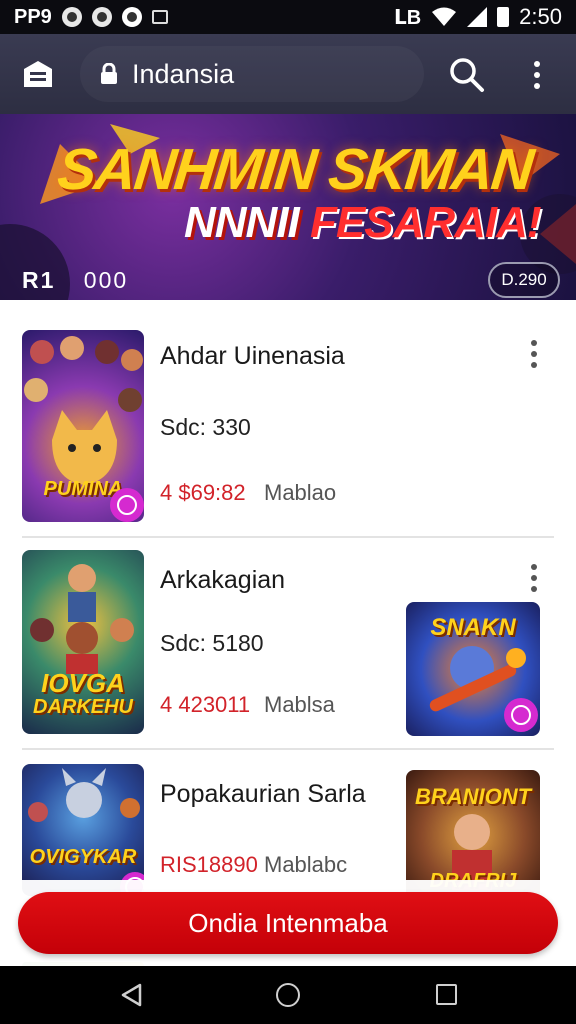 The width and height of the screenshot is (576, 1024). What do you see at coordinates (288, 17) in the screenshot?
I see `status-bar: PP9 ⅬB 2:50` at bounding box center [288, 17].